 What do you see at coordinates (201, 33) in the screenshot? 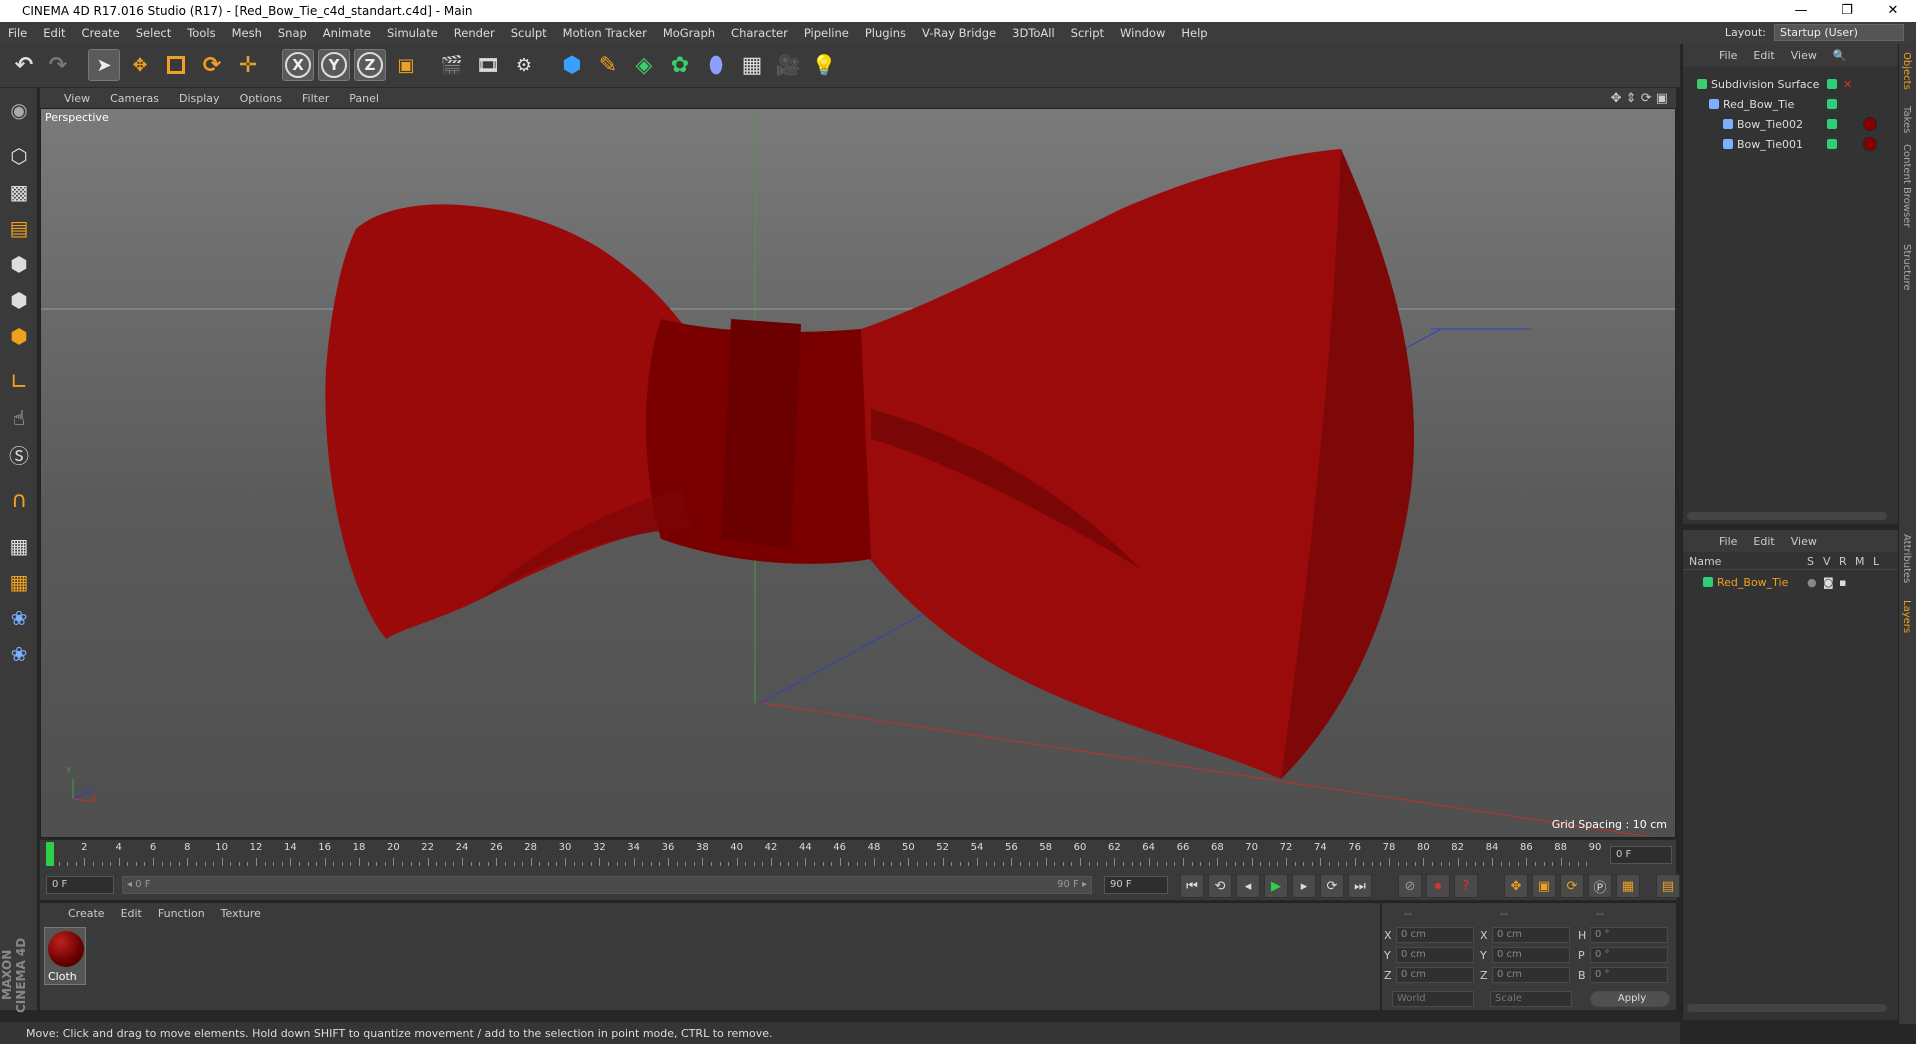
I see `menu-tools: Tools` at bounding box center [201, 33].